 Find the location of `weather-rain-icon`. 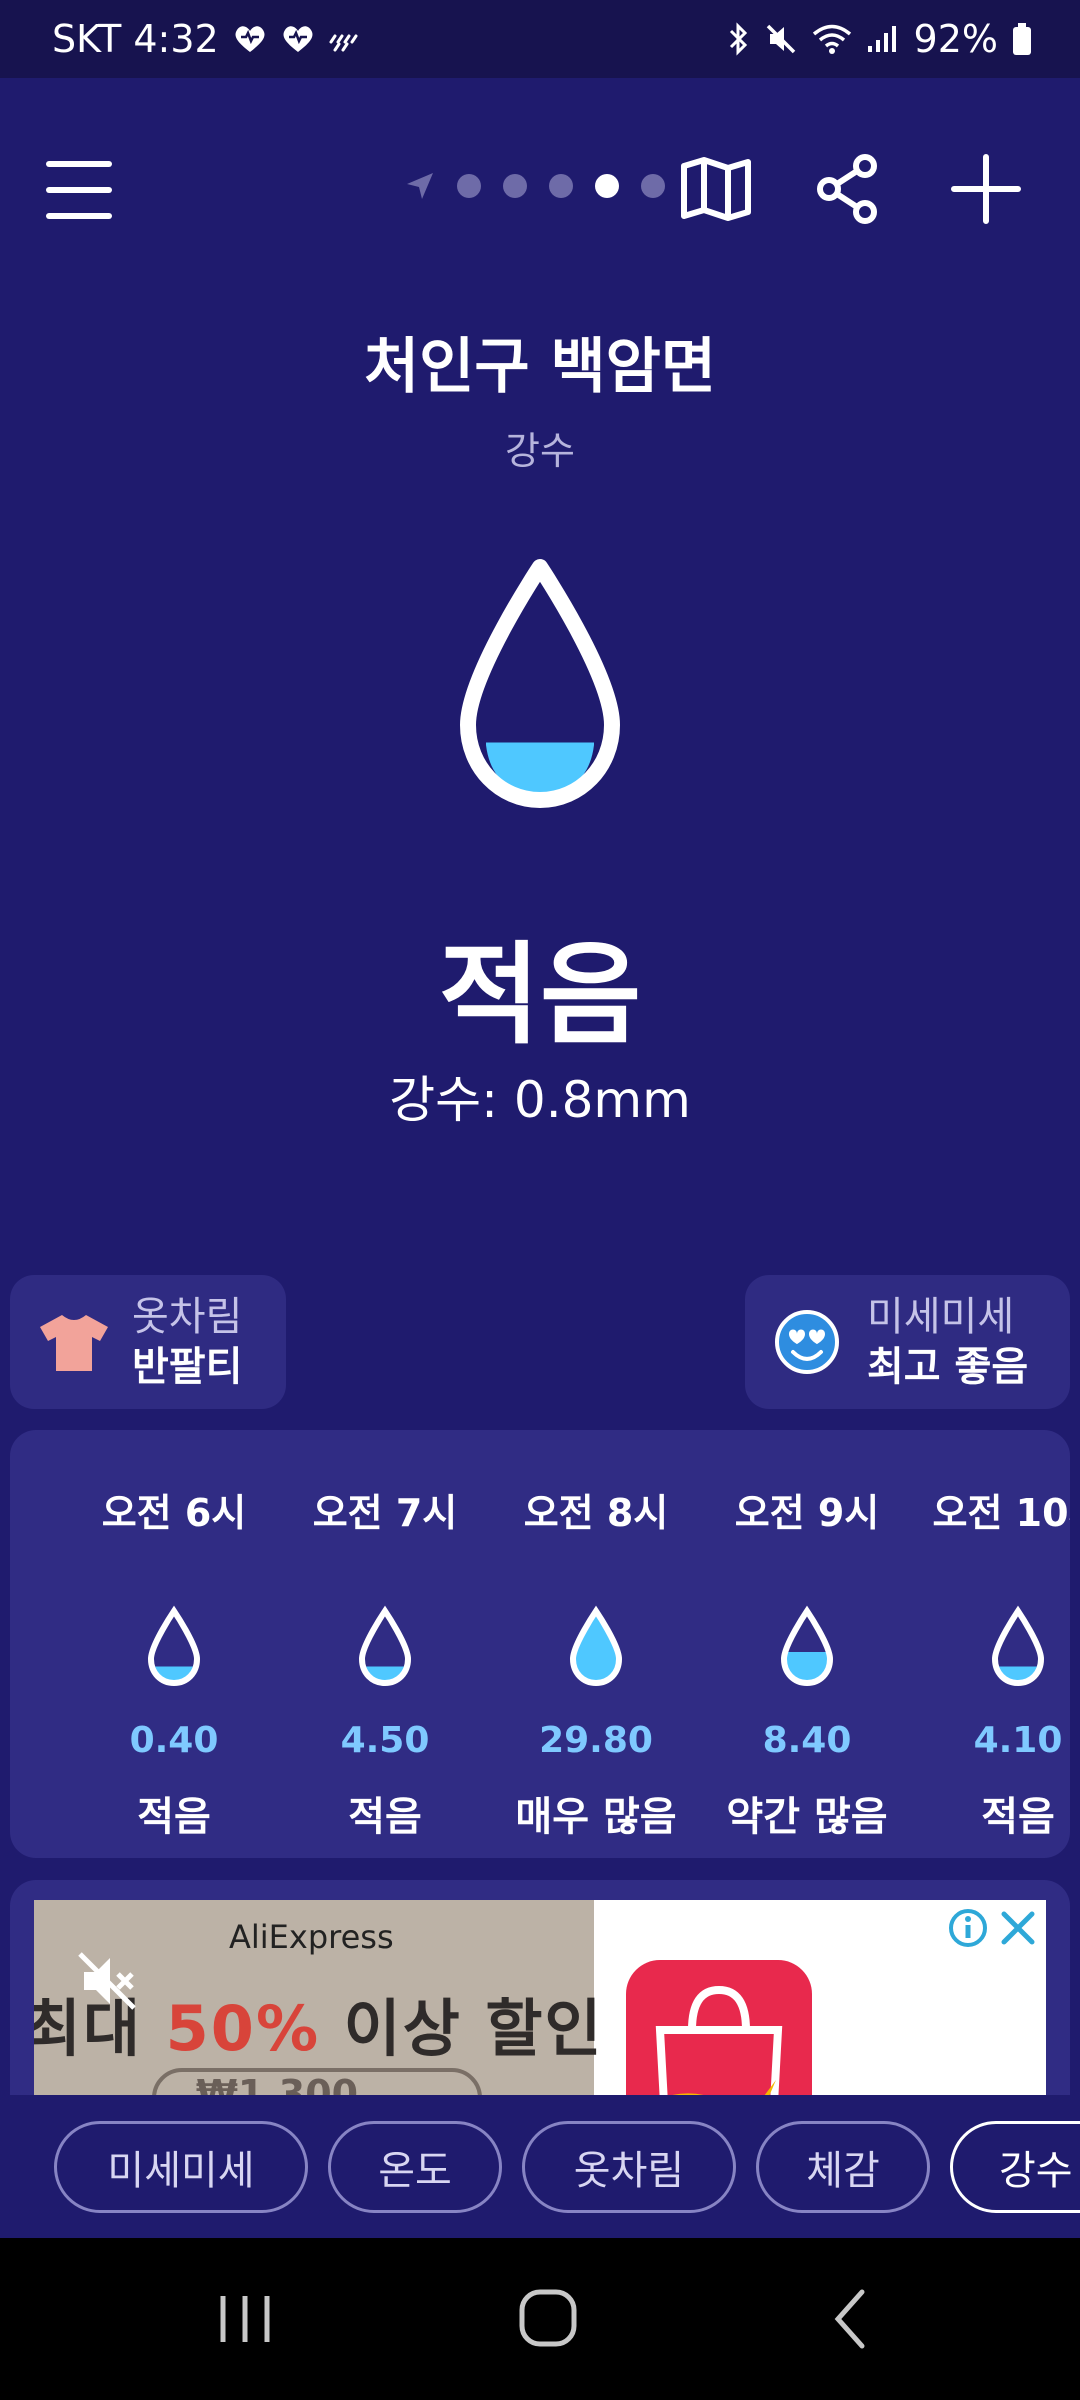

weather-rain-icon is located at coordinates (345, 39).